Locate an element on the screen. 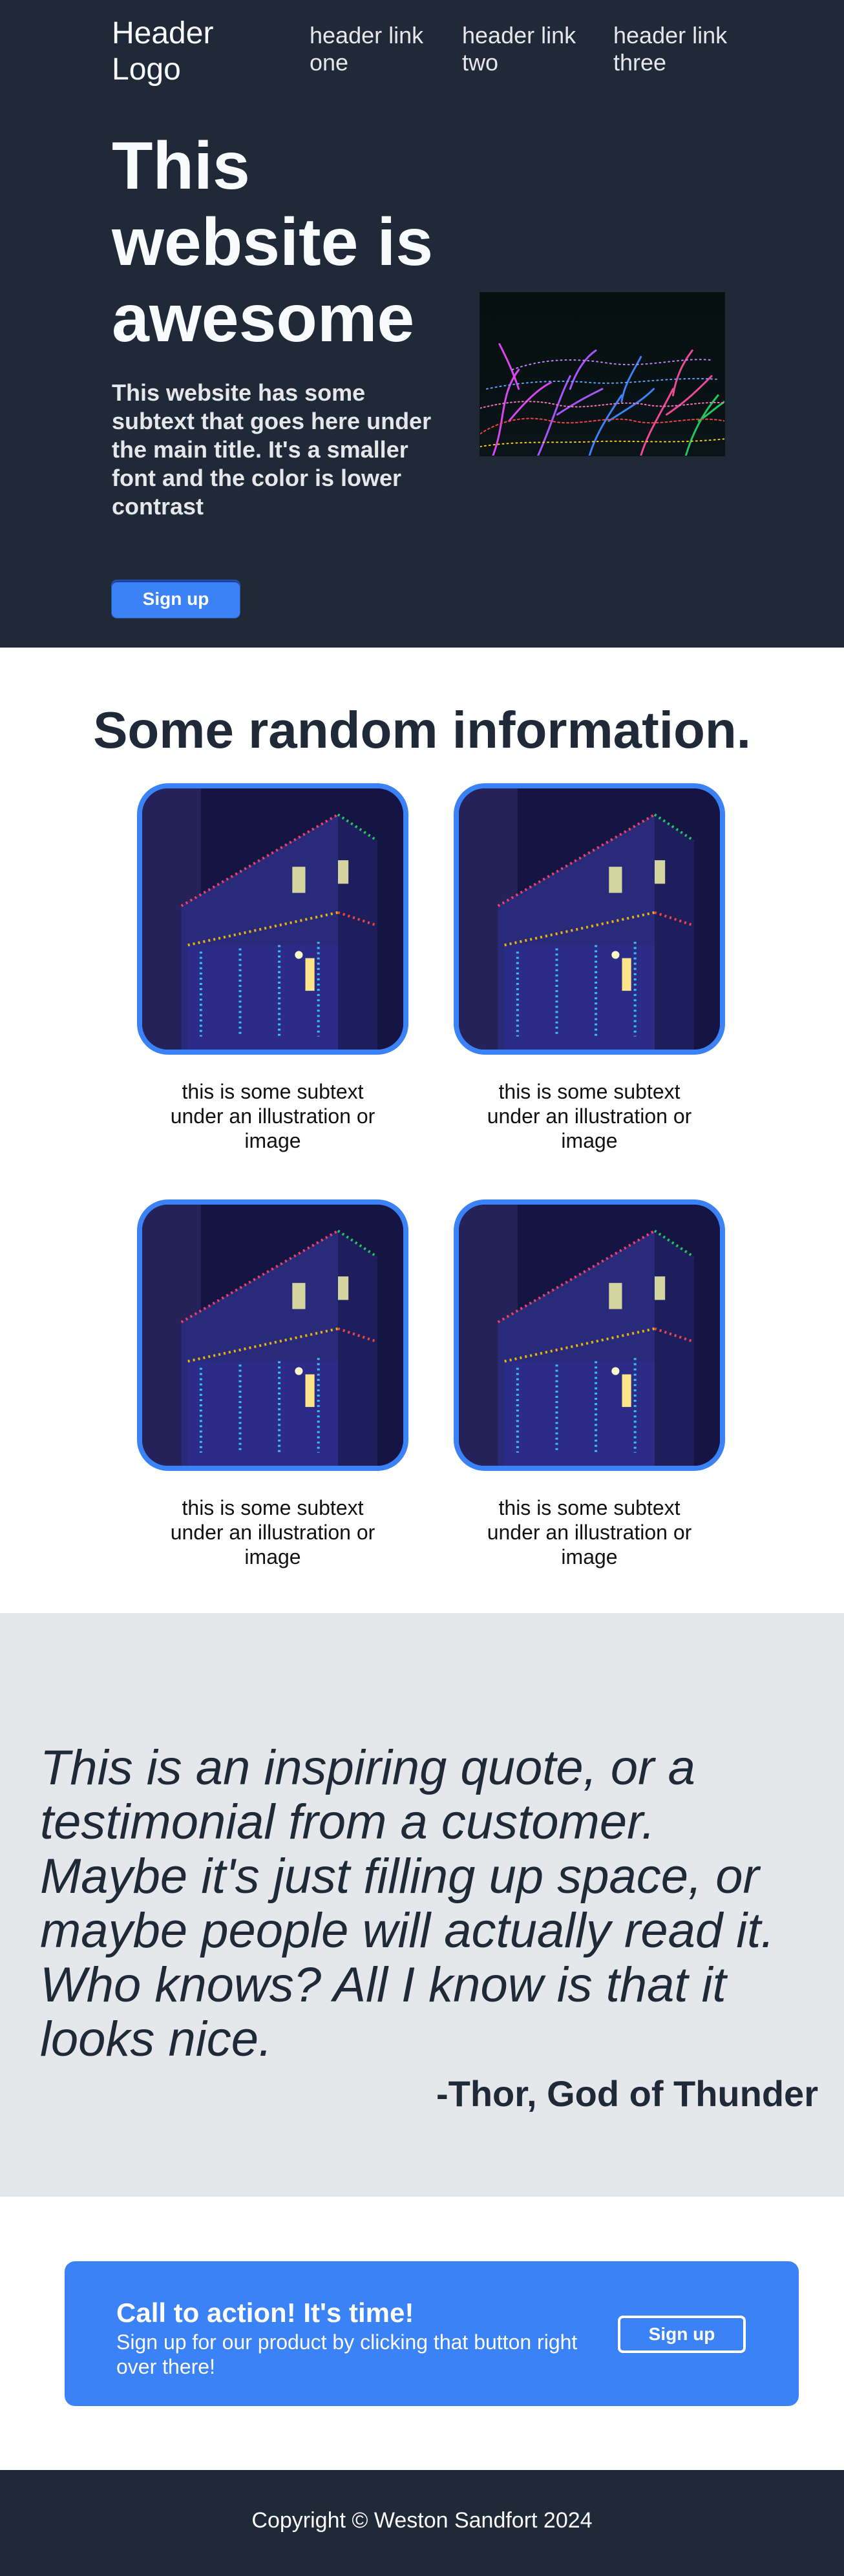 Image resolution: width=844 pixels, height=2576 pixels. header-logo: Header Logo is located at coordinates (183, 52).